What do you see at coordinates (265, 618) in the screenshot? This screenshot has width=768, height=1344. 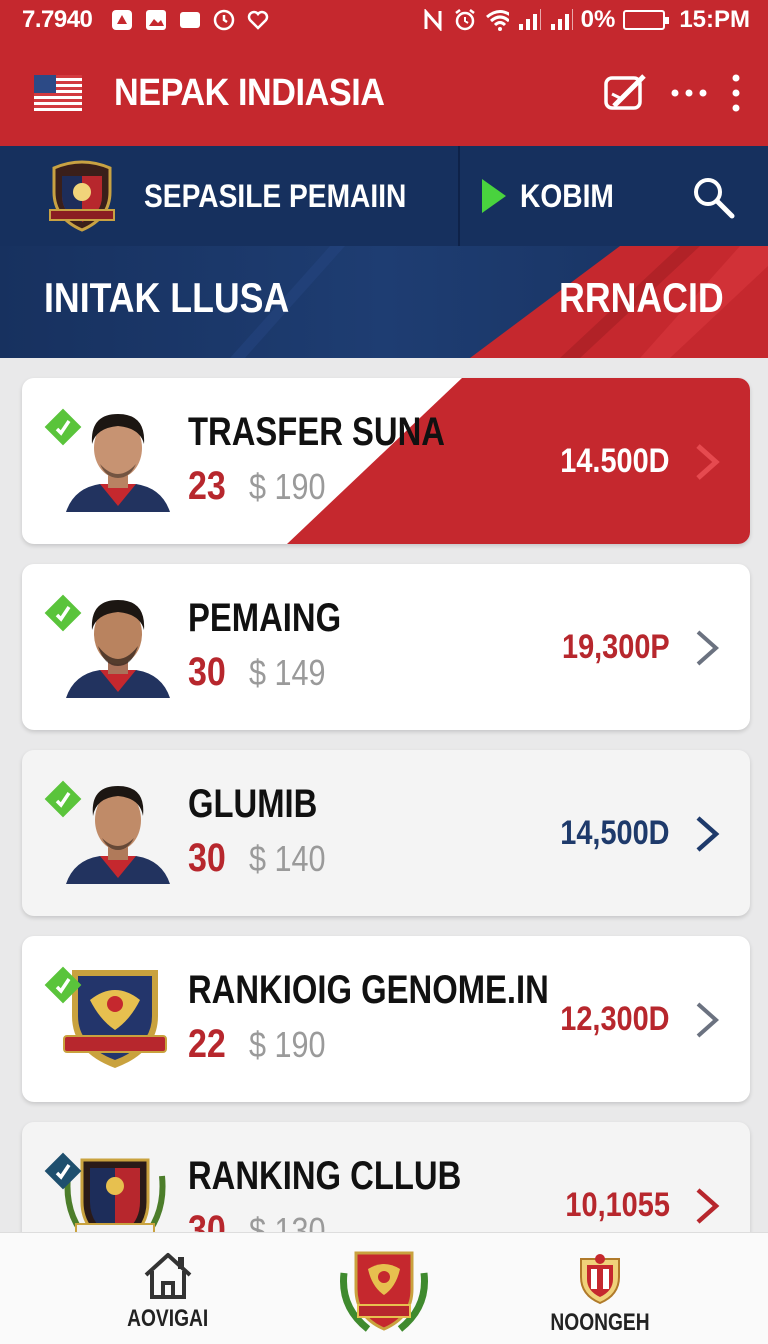 I see `item-name: PEMAING` at bounding box center [265, 618].